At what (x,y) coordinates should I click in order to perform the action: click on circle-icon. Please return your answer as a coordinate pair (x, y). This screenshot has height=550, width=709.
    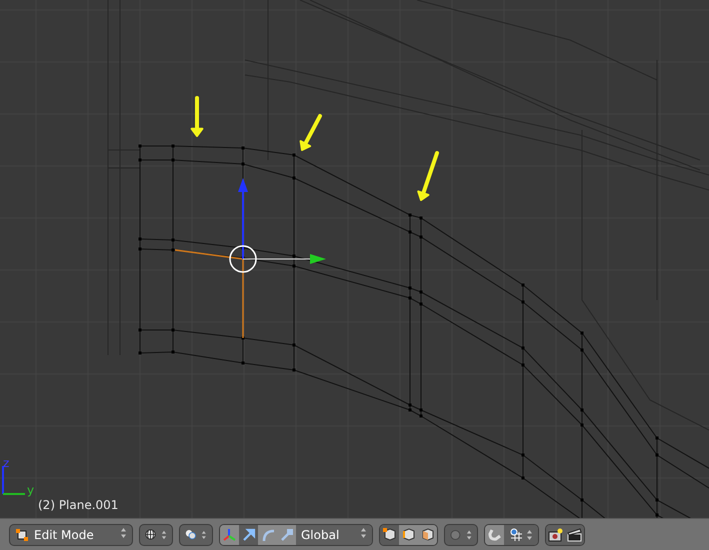
    Looking at the image, I should click on (455, 534).